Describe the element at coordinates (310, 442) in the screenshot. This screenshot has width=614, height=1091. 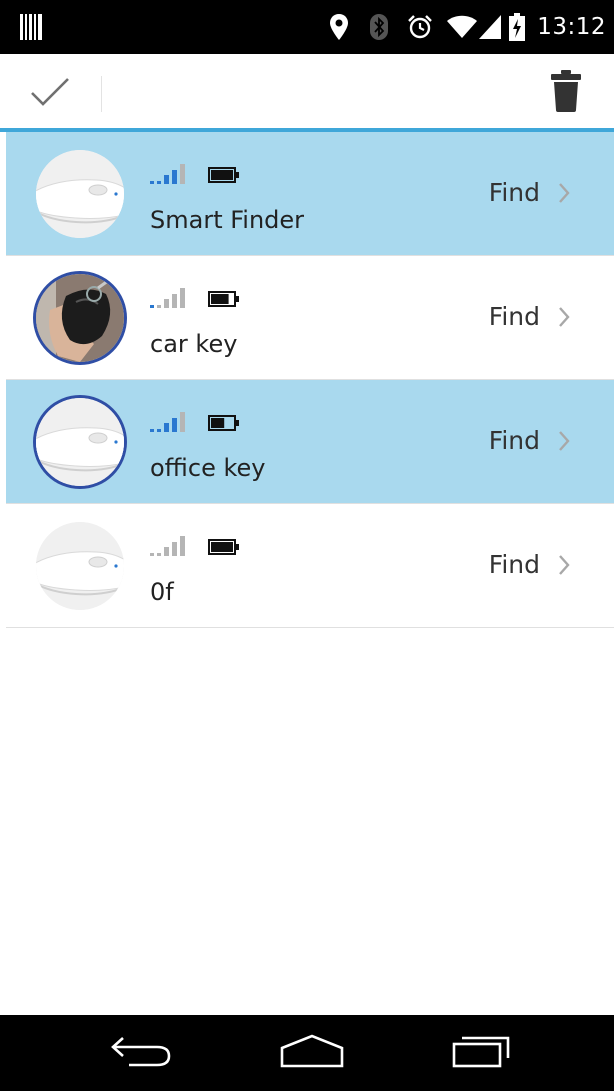
I see `device-row-3: office key Find` at that location.